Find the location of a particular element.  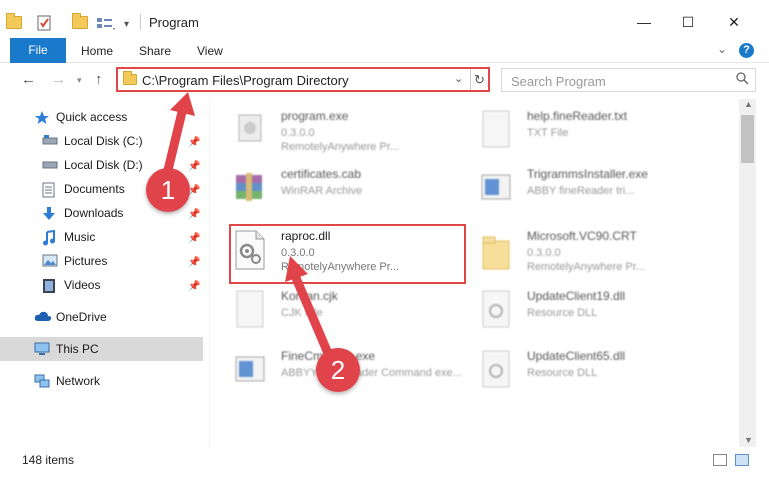

step-2-badge: 2 is located at coordinates (338, 370).